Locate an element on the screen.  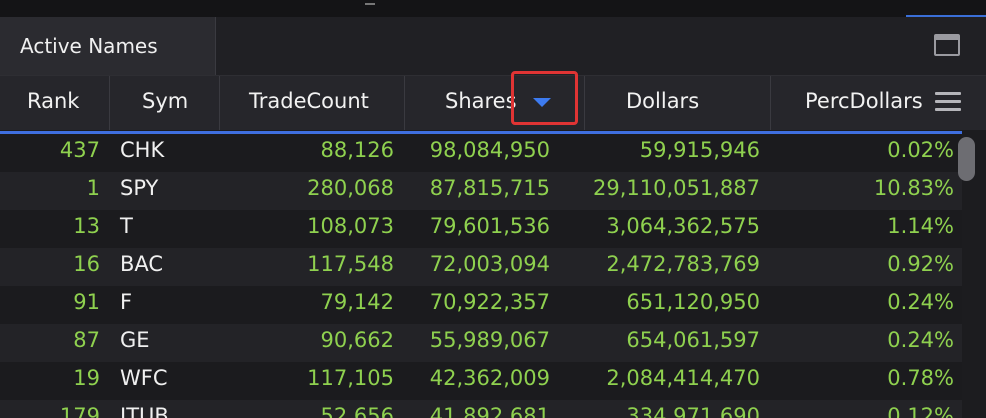
shares-cell: 70,922,357 is located at coordinates (489, 302).